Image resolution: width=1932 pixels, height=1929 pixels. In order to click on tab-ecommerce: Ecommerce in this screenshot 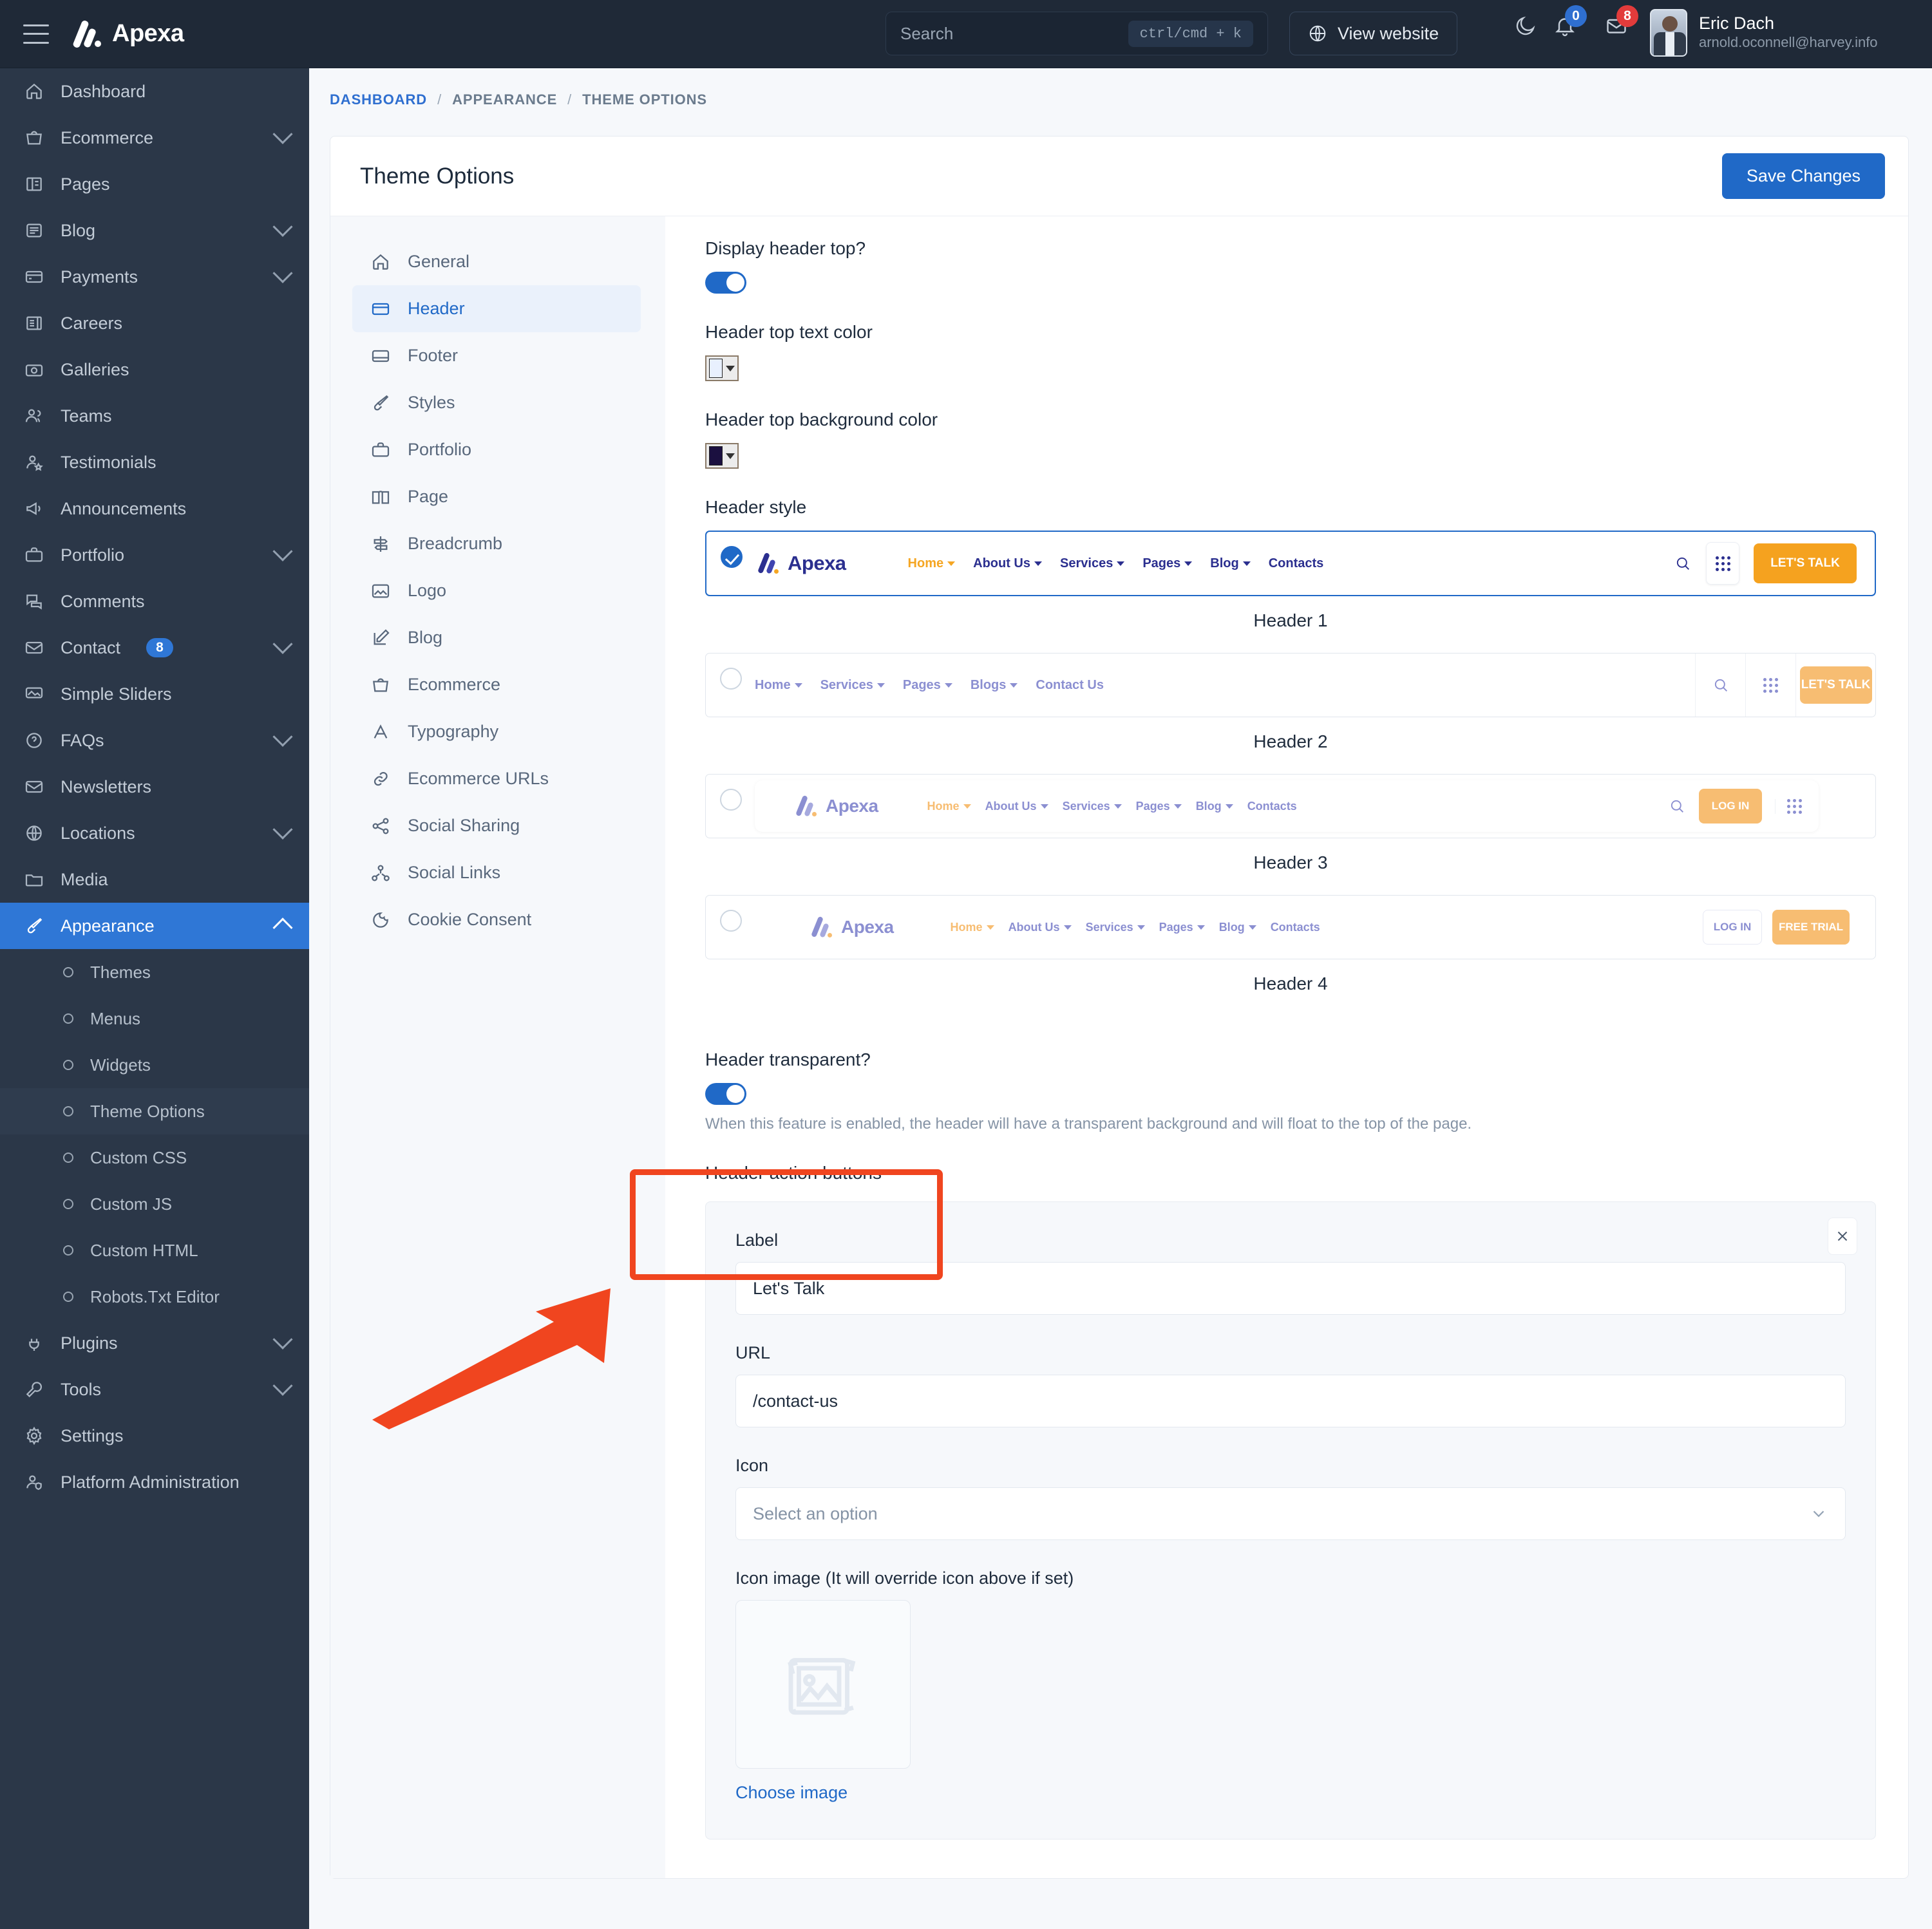, I will do `click(496, 684)`.